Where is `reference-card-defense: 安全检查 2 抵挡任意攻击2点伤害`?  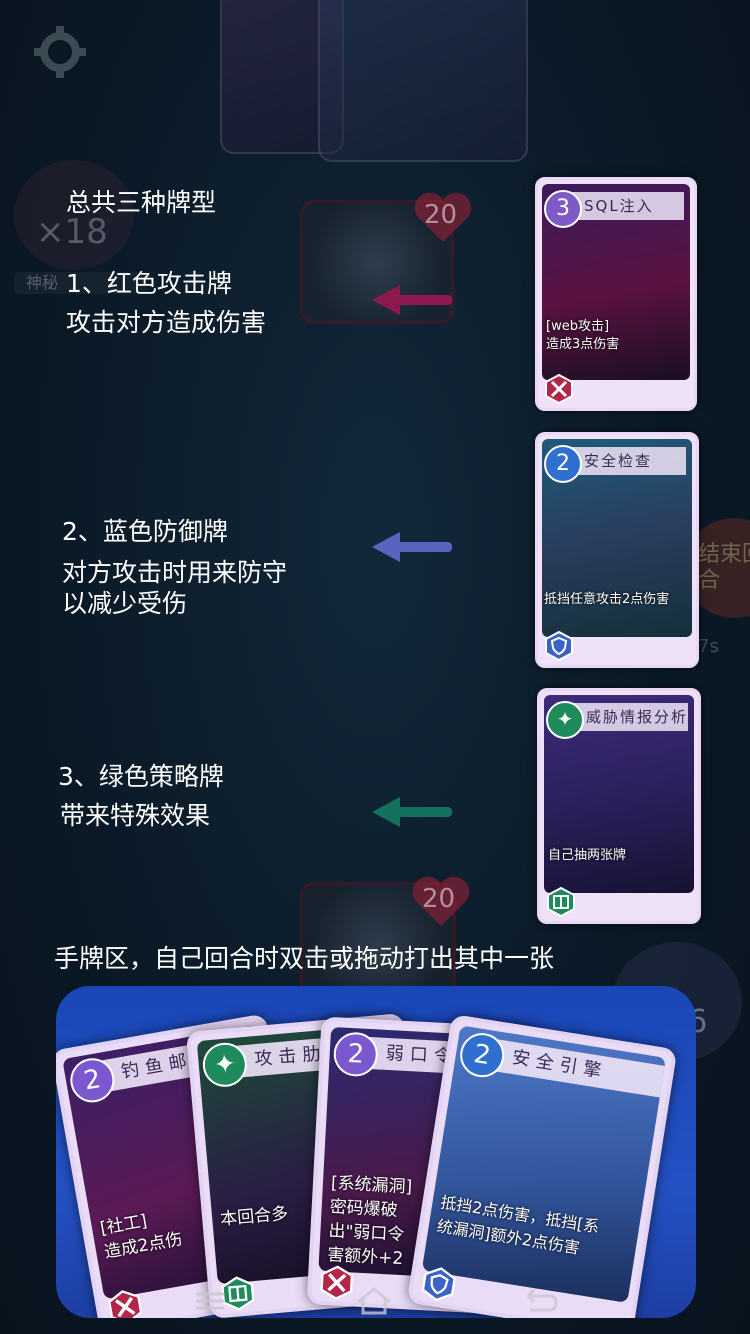 reference-card-defense: 安全检查 2 抵挡任意攻击2点伤害 is located at coordinates (617, 550).